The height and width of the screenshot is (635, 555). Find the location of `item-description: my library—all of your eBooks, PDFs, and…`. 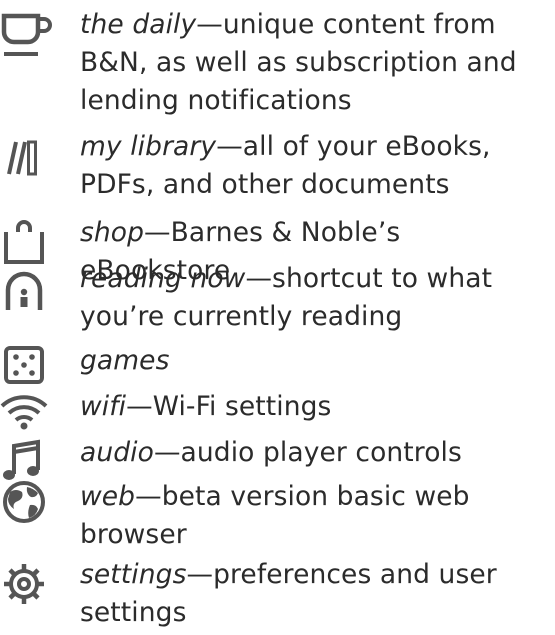

item-description: my library—all of your eBooks, PDFs, and… is located at coordinates (315, 166).